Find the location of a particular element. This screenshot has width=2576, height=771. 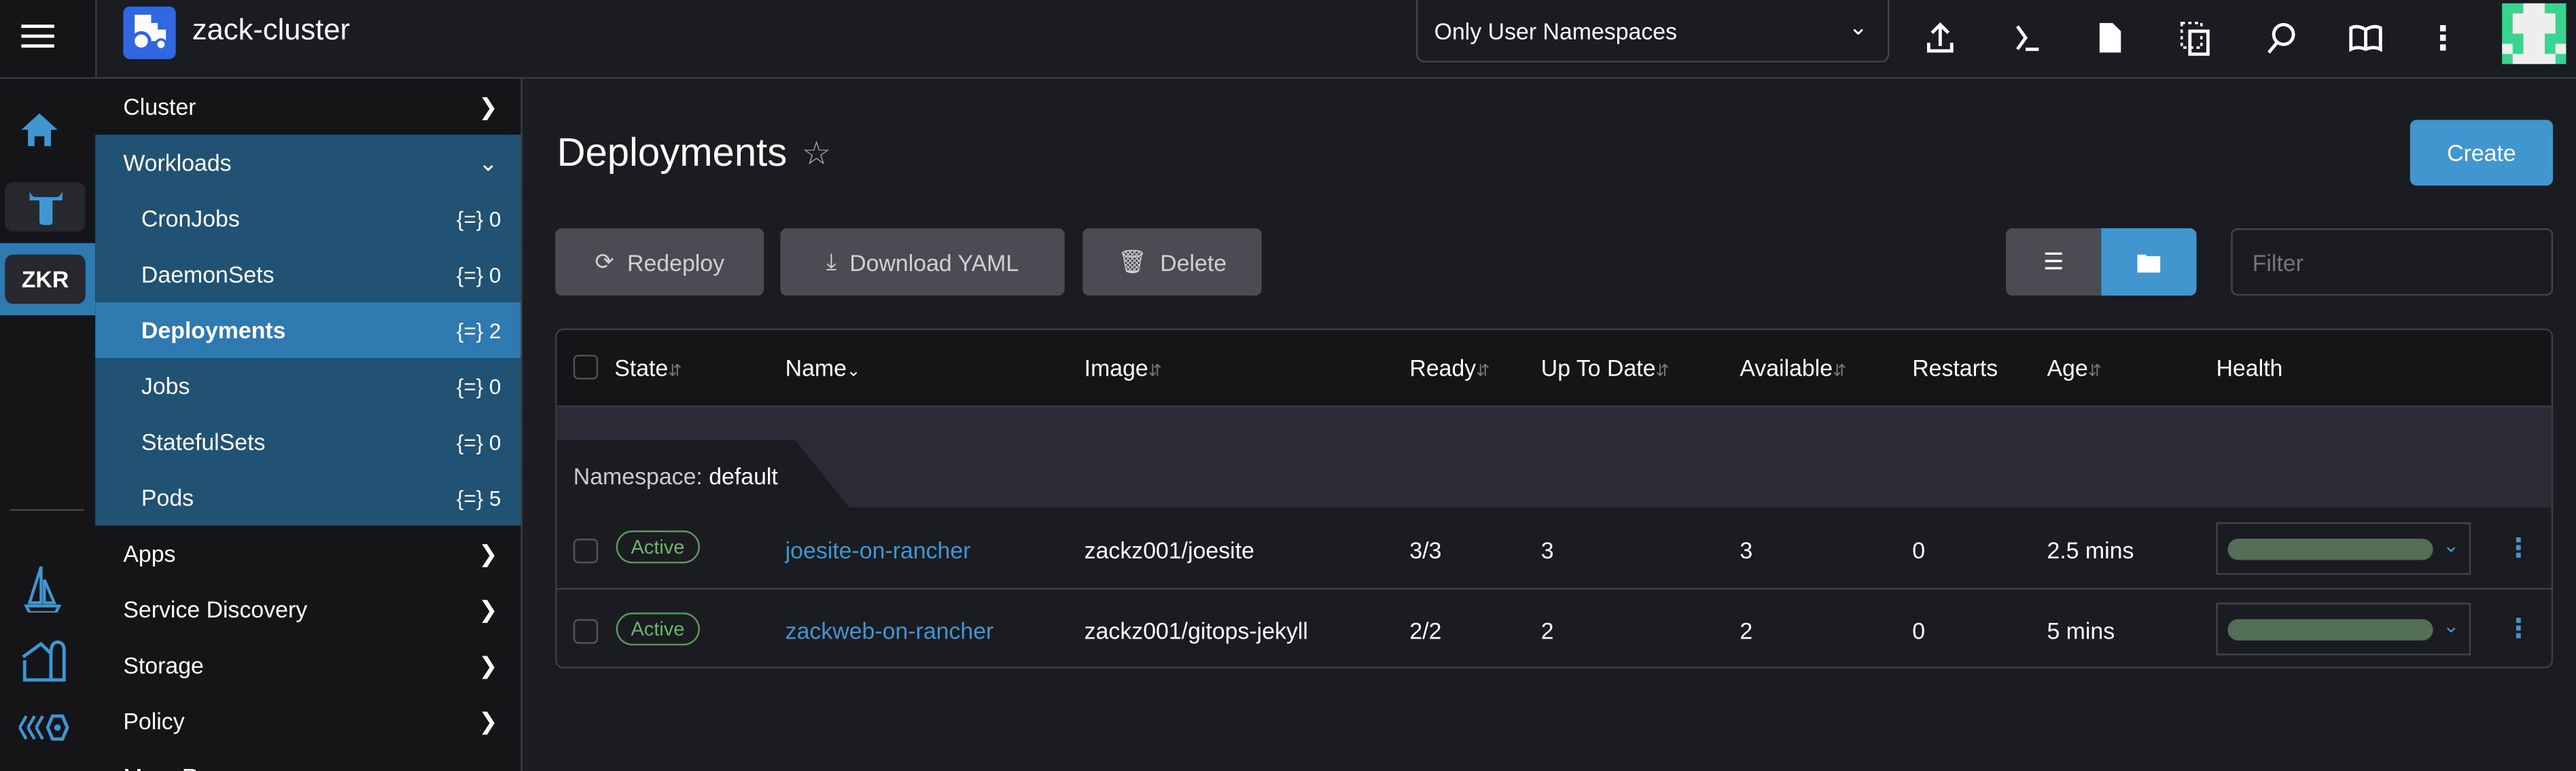

namespace-select: Only User Namespaces ⌄ is located at coordinates (1653, 31).